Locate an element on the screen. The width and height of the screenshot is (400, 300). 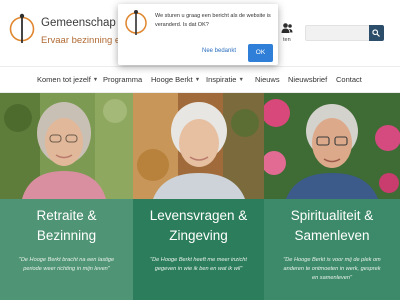
woman-portrait-photo is located at coordinates (66, 146).